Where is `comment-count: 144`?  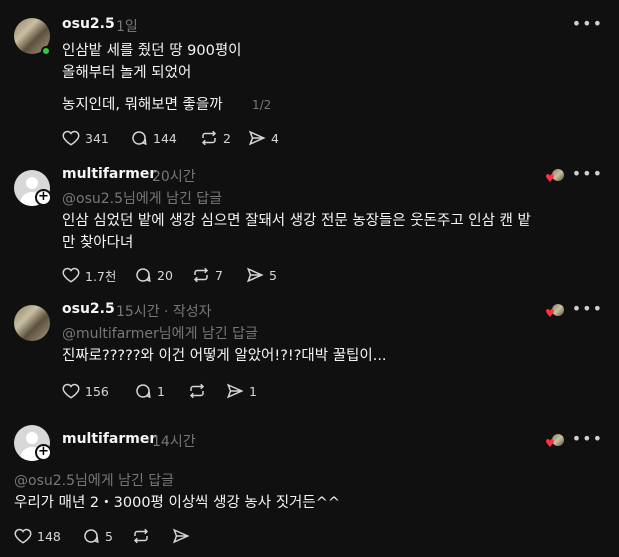 comment-count: 144 is located at coordinates (165, 138).